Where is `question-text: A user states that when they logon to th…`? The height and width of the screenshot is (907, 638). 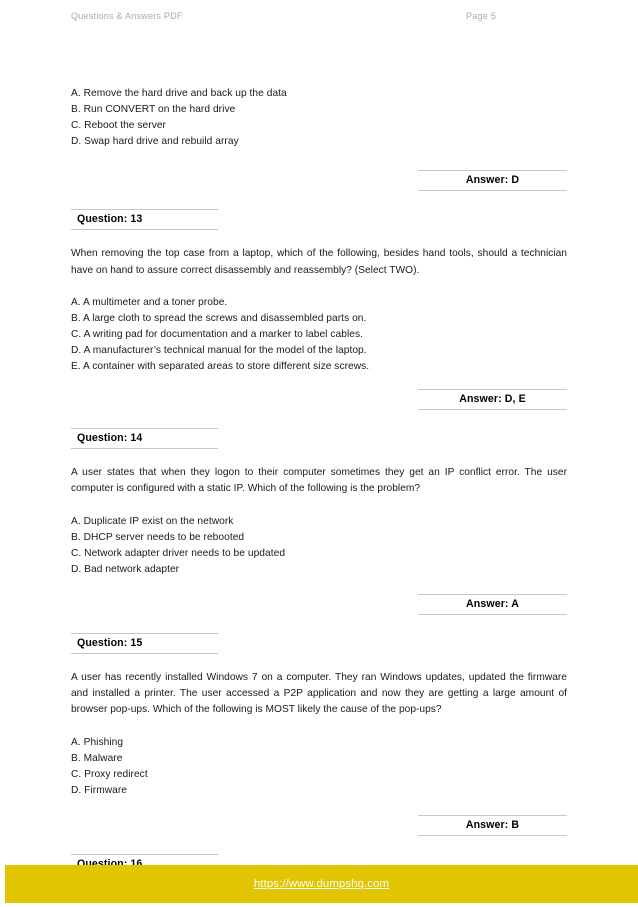
question-text: A user states that when they logon to th… is located at coordinates (319, 481).